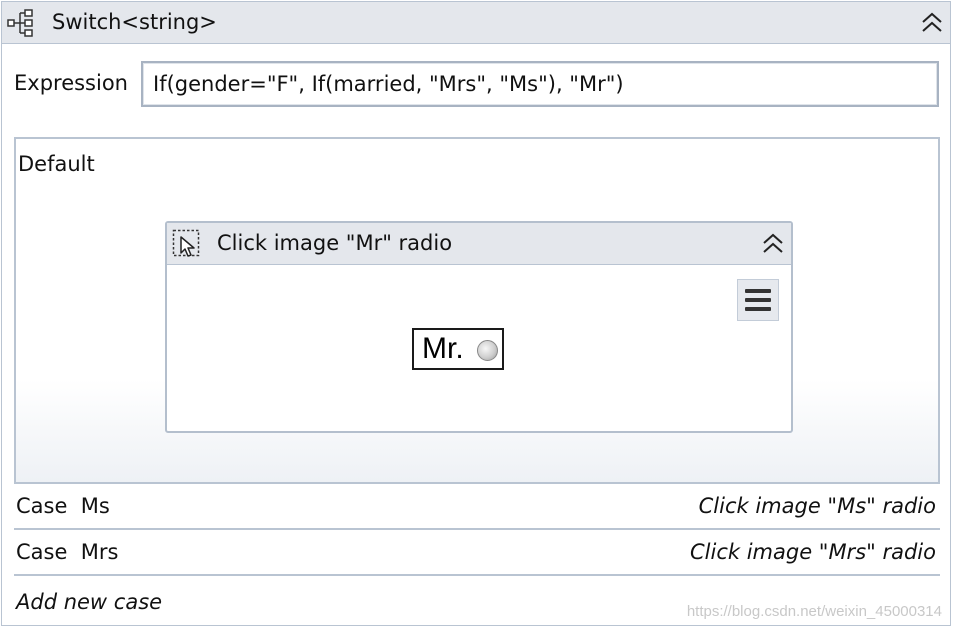 This screenshot has height=628, width=953. Describe the element at coordinates (487, 350) in the screenshot. I see `radio-button-icon` at that location.